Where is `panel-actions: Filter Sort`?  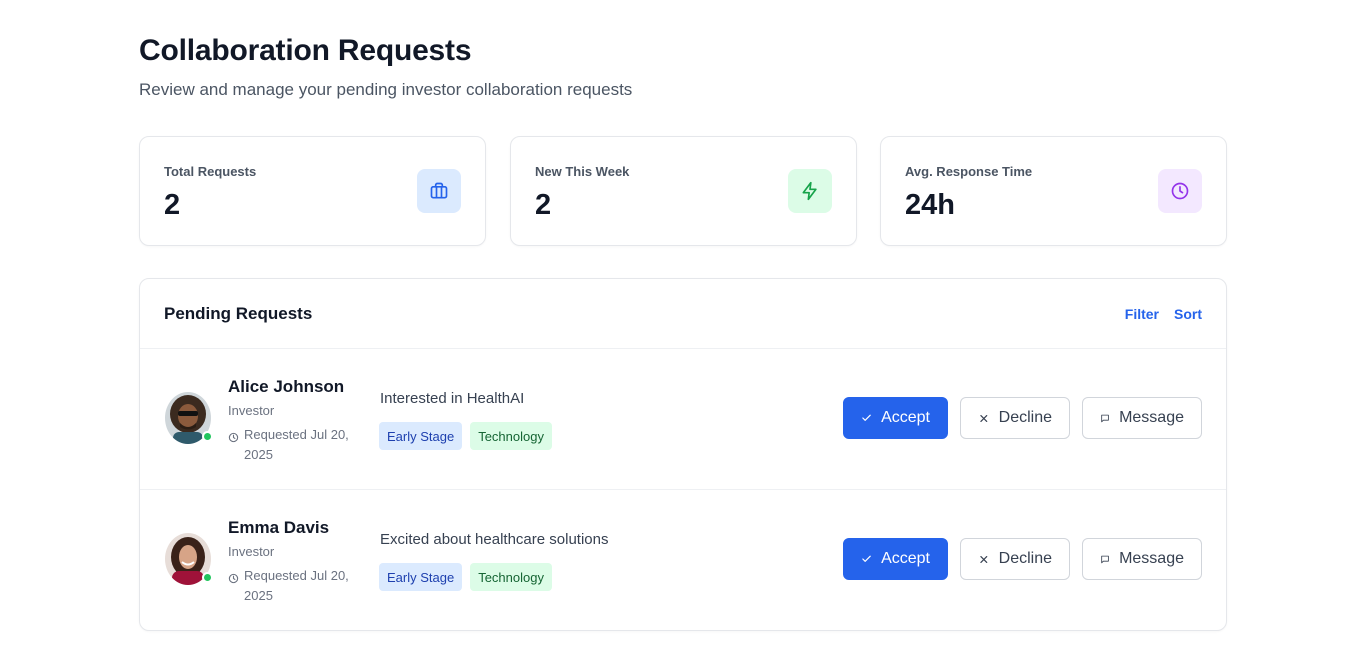
panel-actions: Filter Sort is located at coordinates (1163, 314).